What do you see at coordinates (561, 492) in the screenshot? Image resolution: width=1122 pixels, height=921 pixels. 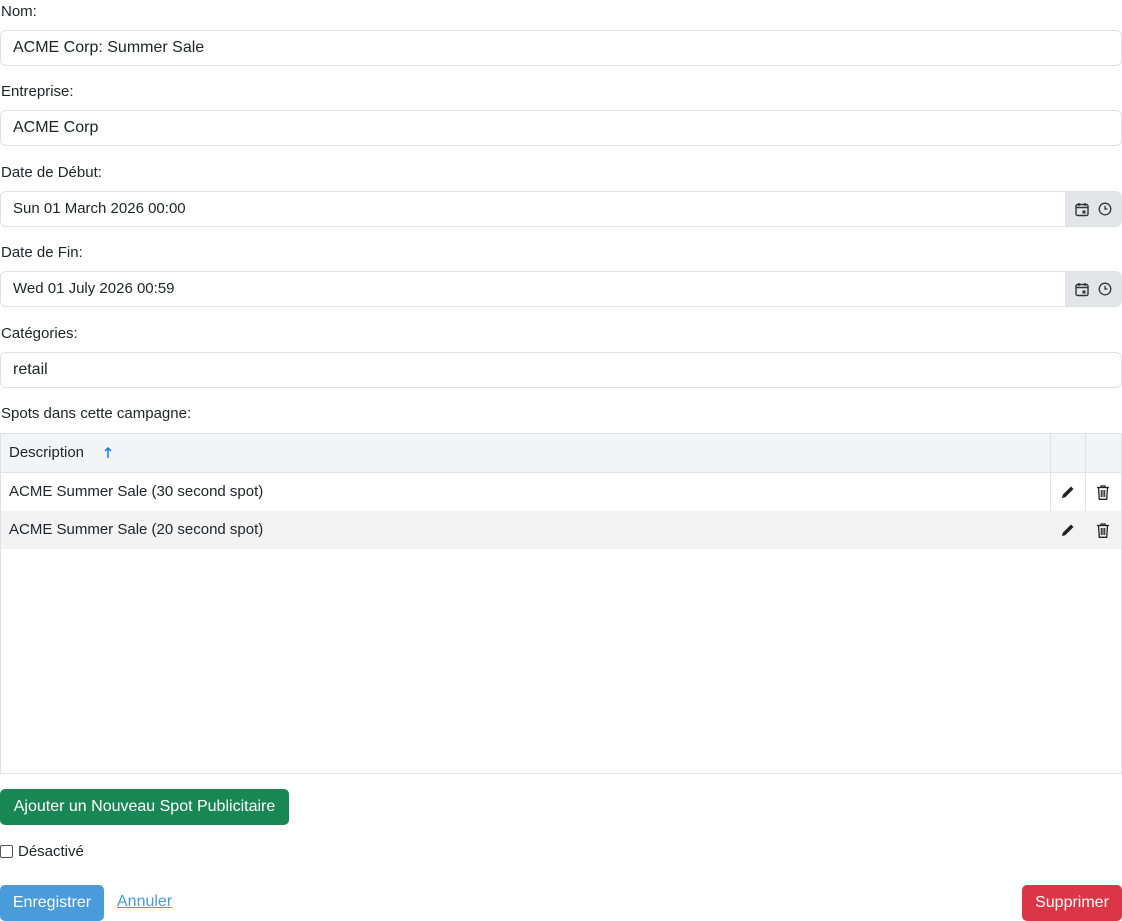 I see `table-row: ACME Summer Sale (30 second spot)` at bounding box center [561, 492].